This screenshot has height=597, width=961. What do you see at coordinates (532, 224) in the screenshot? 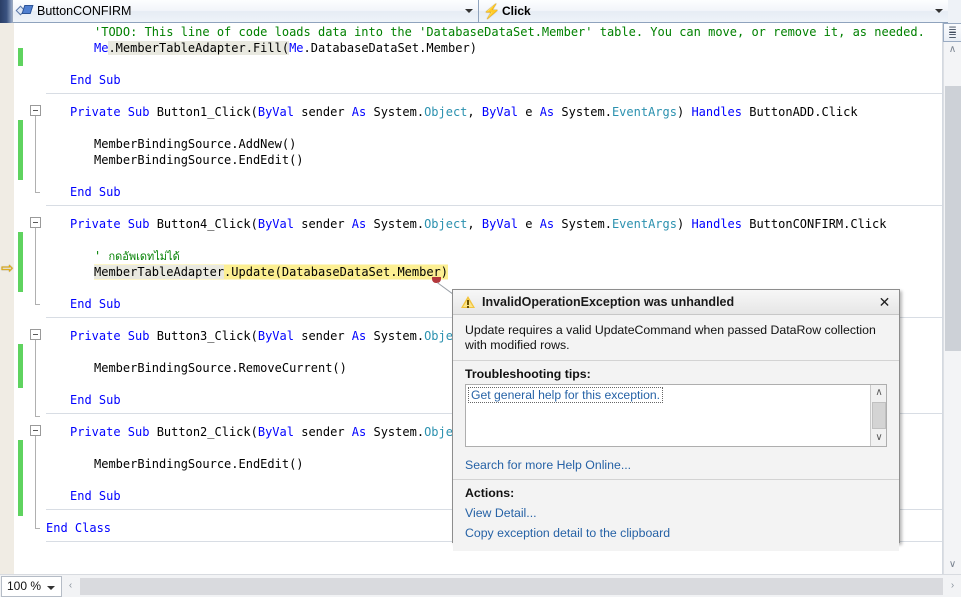
I see `code-token: e` at bounding box center [532, 224].